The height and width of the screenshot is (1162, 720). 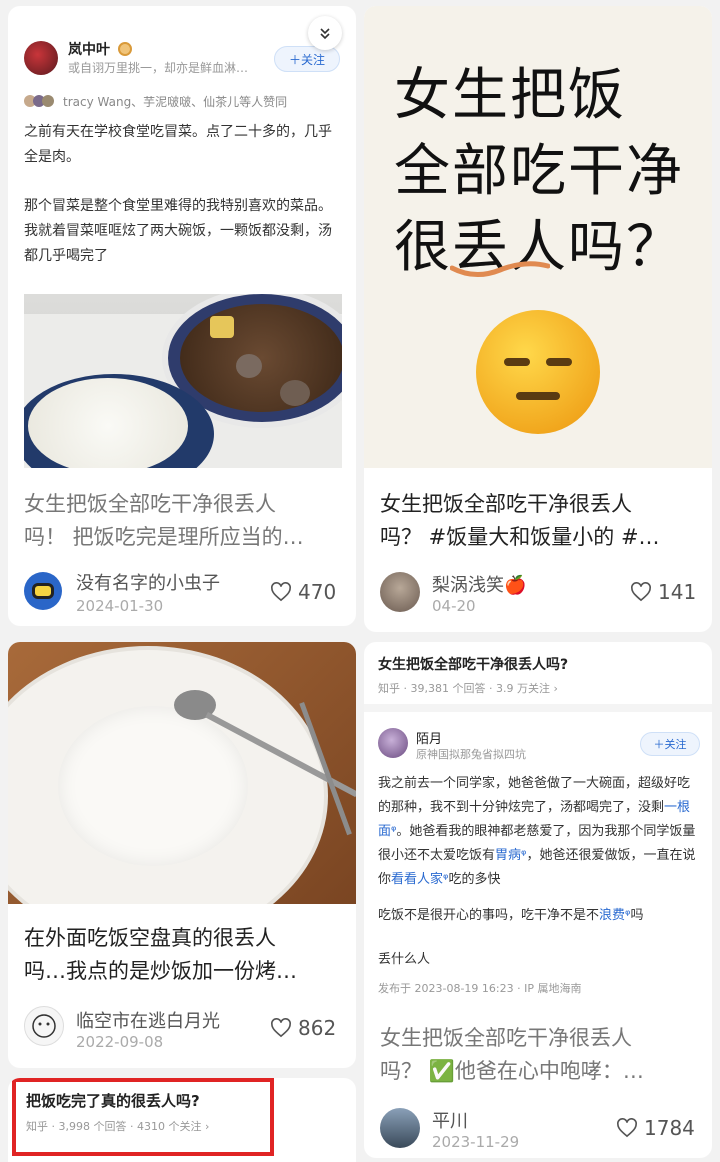 I want to click on cover-text-line-2: 全部吃干净, so click(x=539, y=171).